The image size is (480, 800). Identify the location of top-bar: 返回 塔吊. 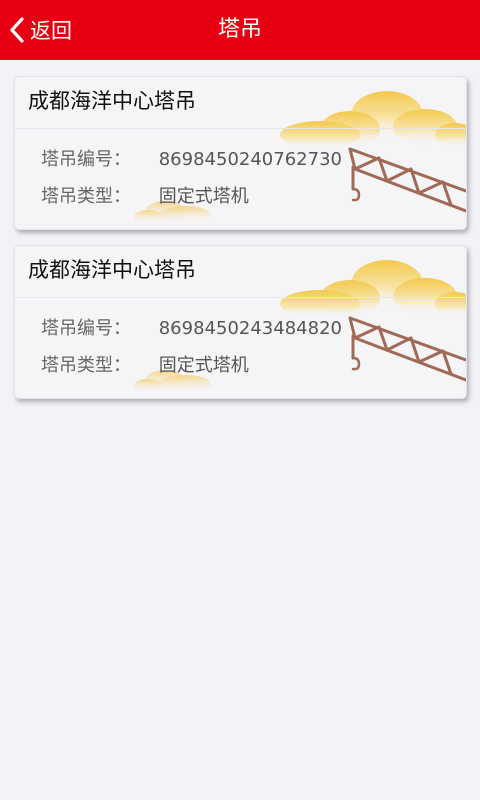
(240, 30).